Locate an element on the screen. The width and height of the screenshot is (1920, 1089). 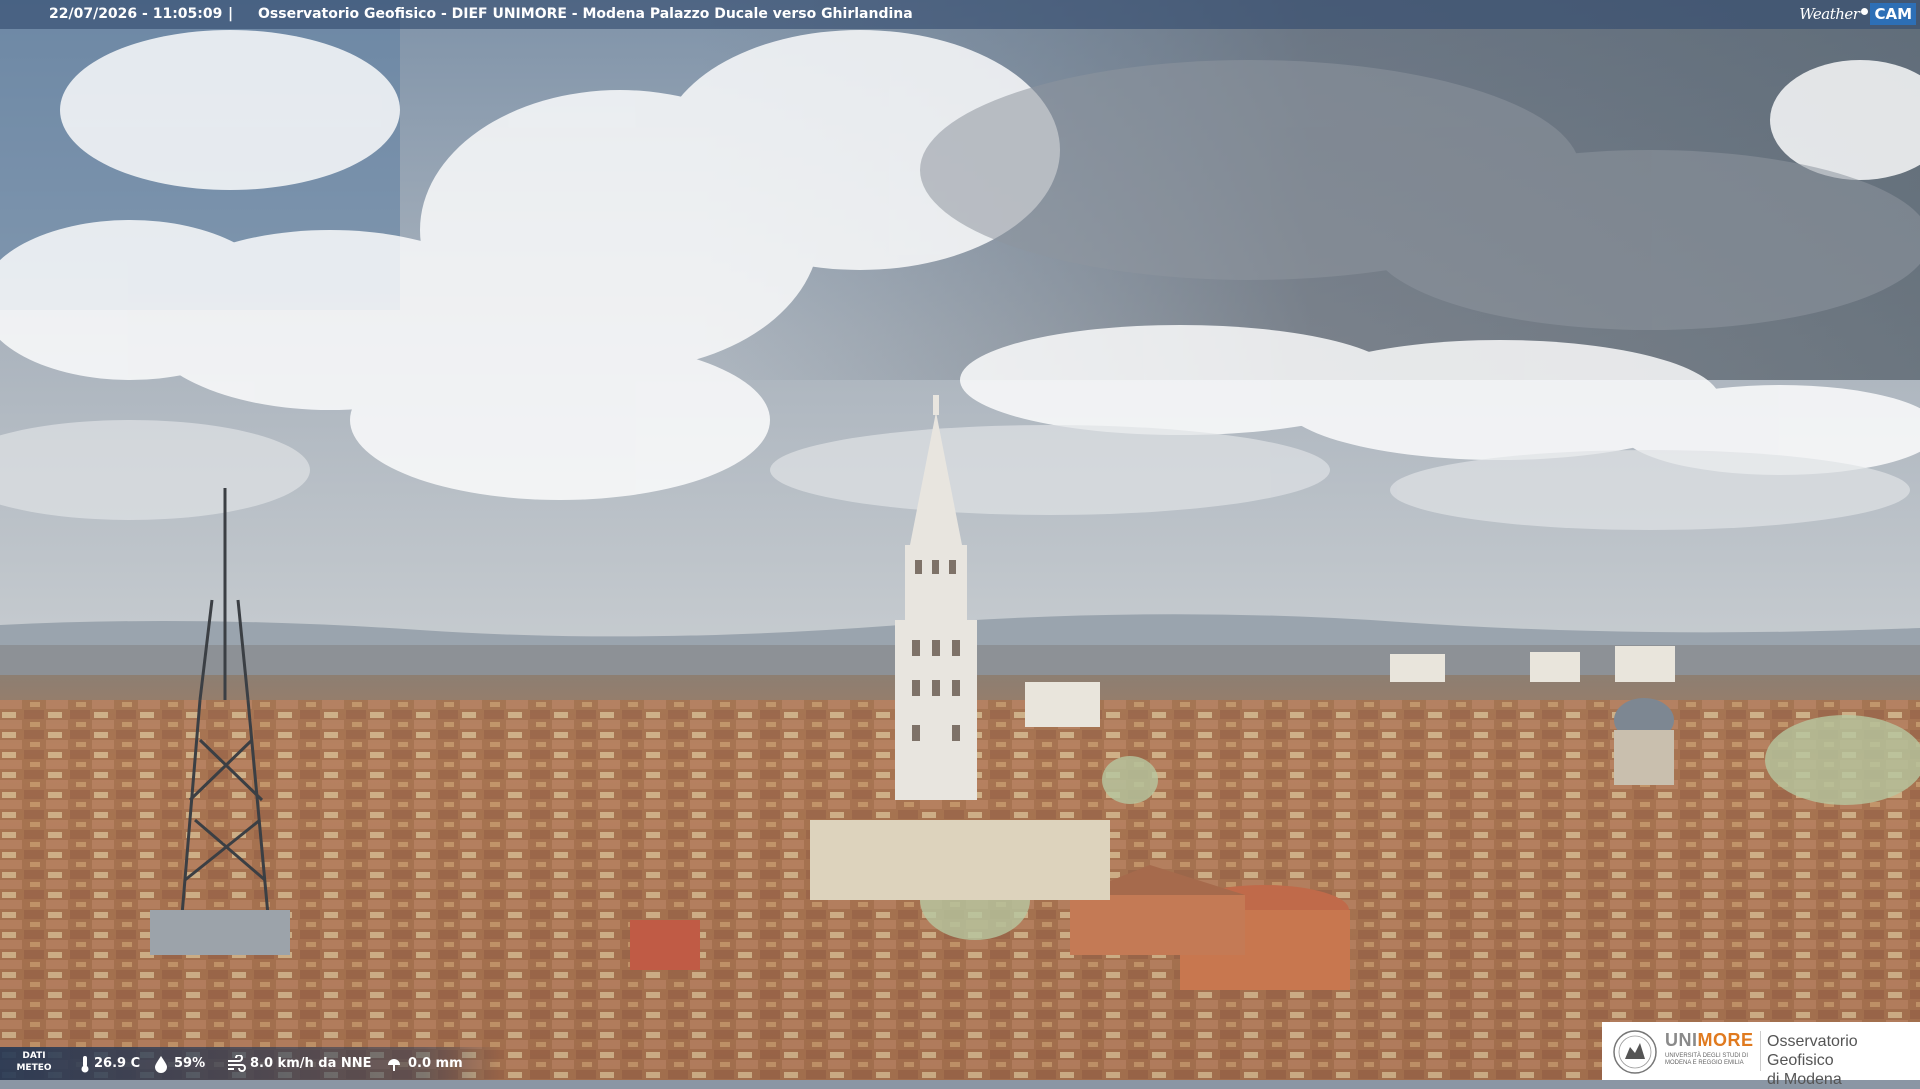
wind-value: 8.0 km/h da NNE is located at coordinates (311, 1063).